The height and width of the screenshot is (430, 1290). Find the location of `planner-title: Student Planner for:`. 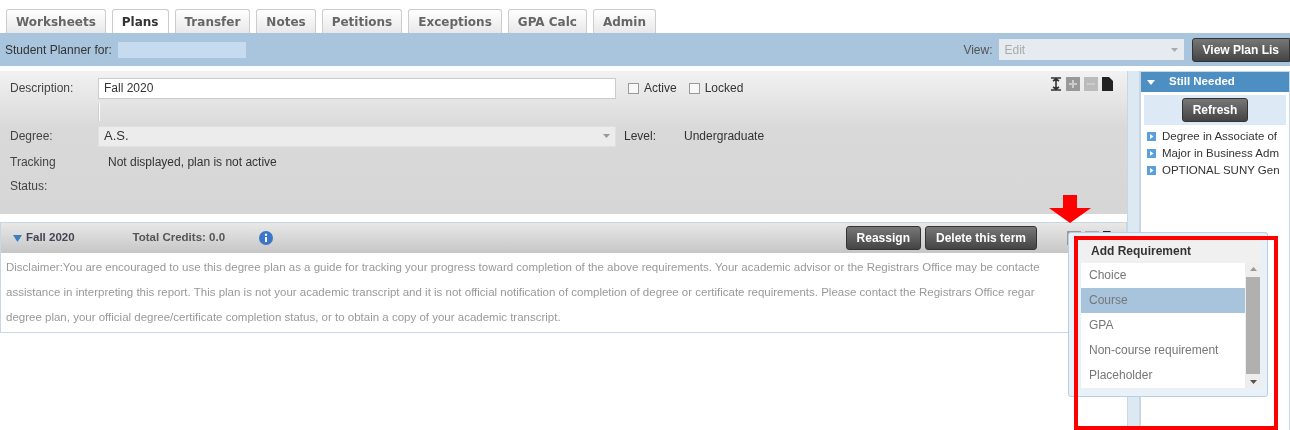

planner-title: Student Planner for: is located at coordinates (58, 50).